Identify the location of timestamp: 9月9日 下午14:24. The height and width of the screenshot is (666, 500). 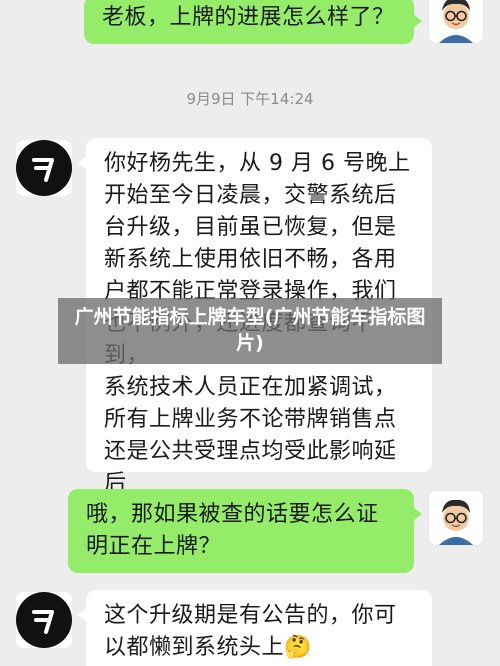
(250, 99).